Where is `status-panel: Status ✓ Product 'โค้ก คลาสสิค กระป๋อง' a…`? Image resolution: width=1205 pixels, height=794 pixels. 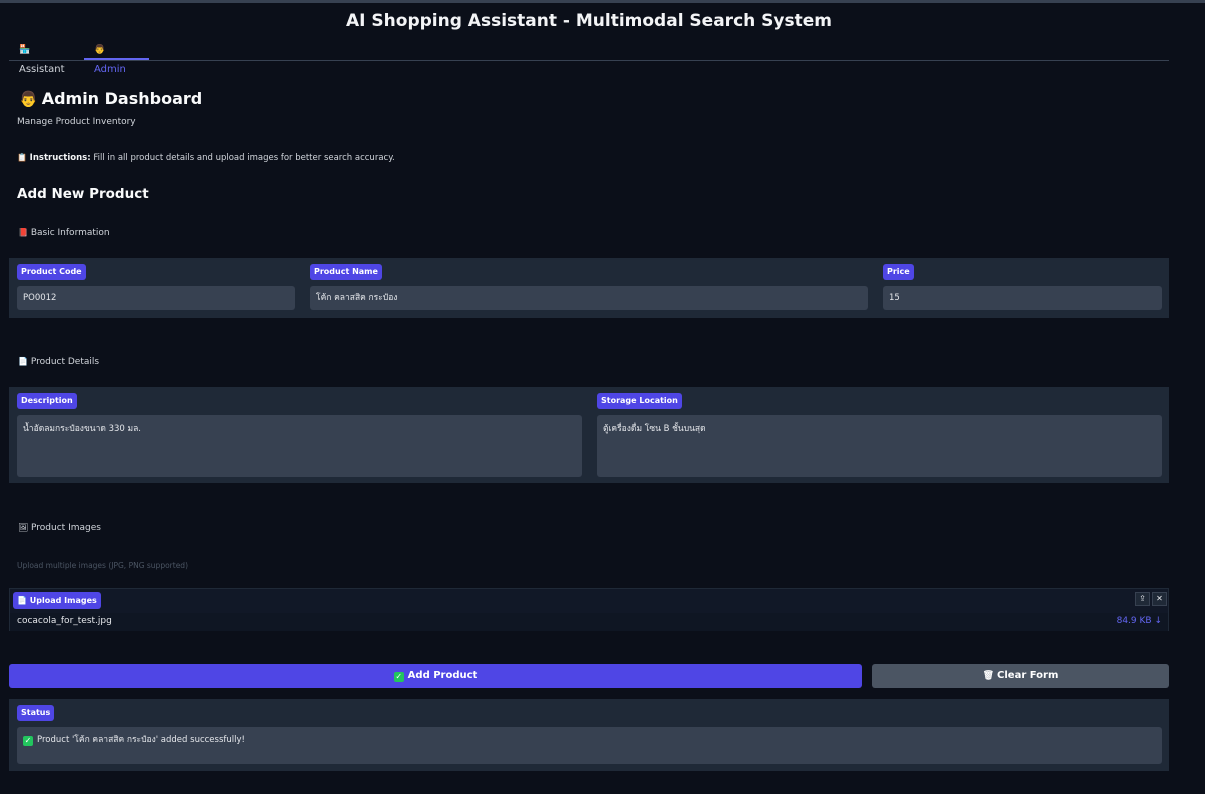
status-panel: Status ✓ Product 'โค้ก คลาสสิค กระป๋อง' a… is located at coordinates (589, 735).